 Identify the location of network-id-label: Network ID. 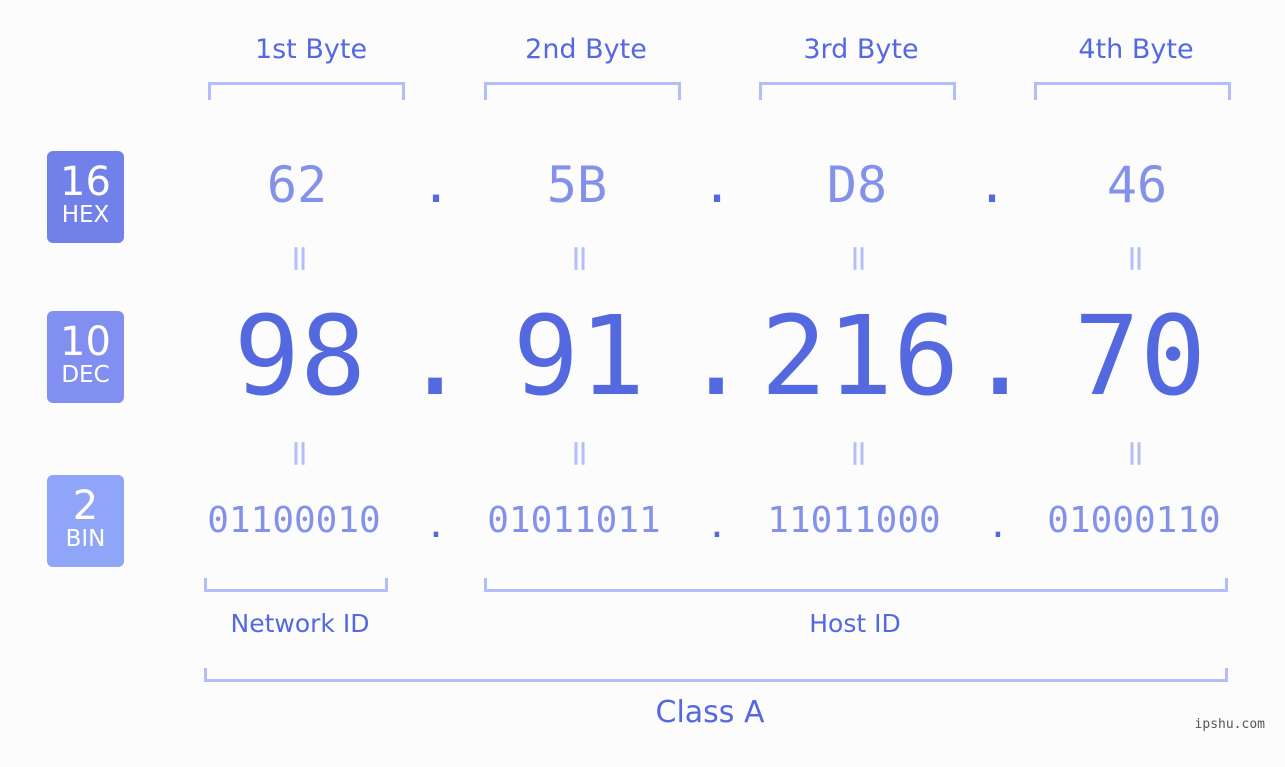
(300, 623).